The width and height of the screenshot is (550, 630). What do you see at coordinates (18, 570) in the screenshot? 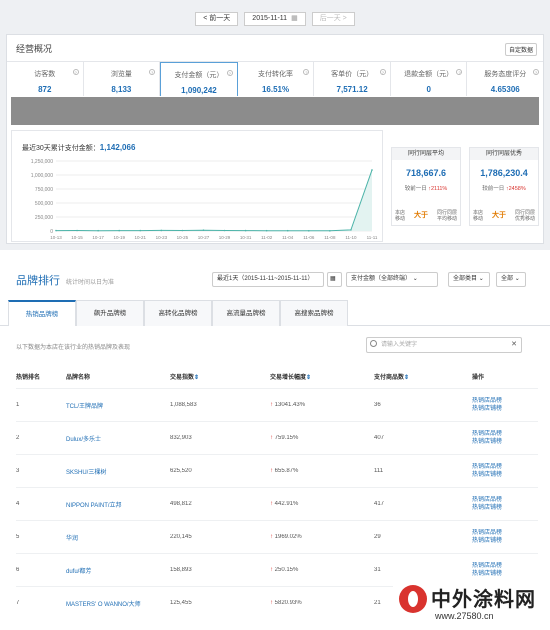
I see `rank-cell: 6` at bounding box center [18, 570].